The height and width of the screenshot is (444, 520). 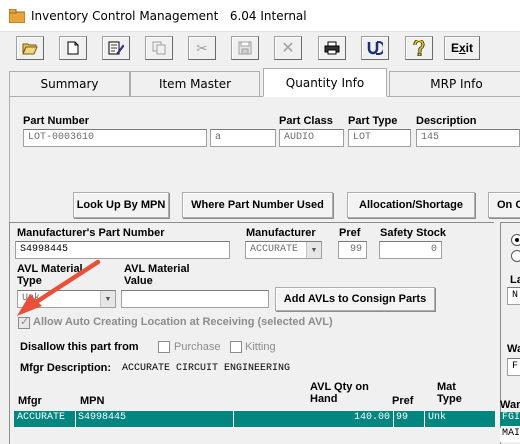 I want to click on where-part-number-used-button: Where Part Number Used, so click(x=257, y=205).